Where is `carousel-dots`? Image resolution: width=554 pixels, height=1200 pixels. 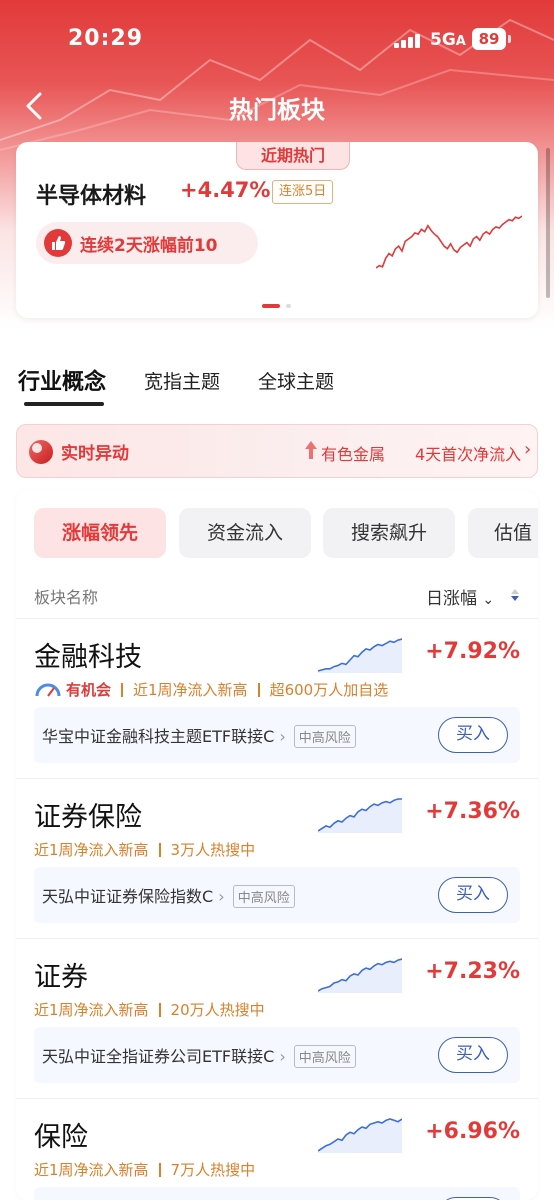
carousel-dots is located at coordinates (282, 307).